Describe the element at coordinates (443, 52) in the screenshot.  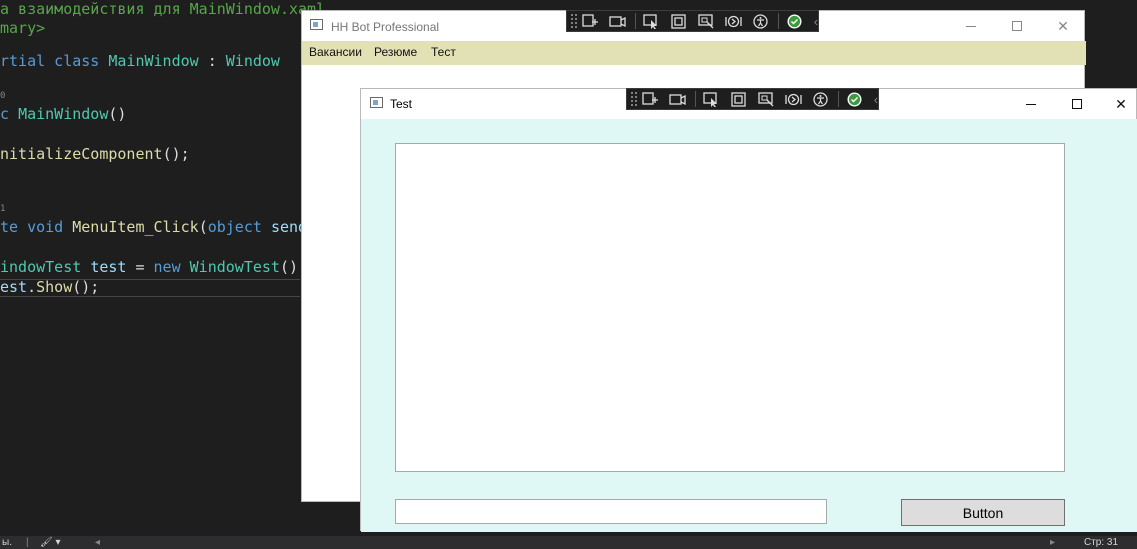
I see `menu-item-test: Тест` at that location.